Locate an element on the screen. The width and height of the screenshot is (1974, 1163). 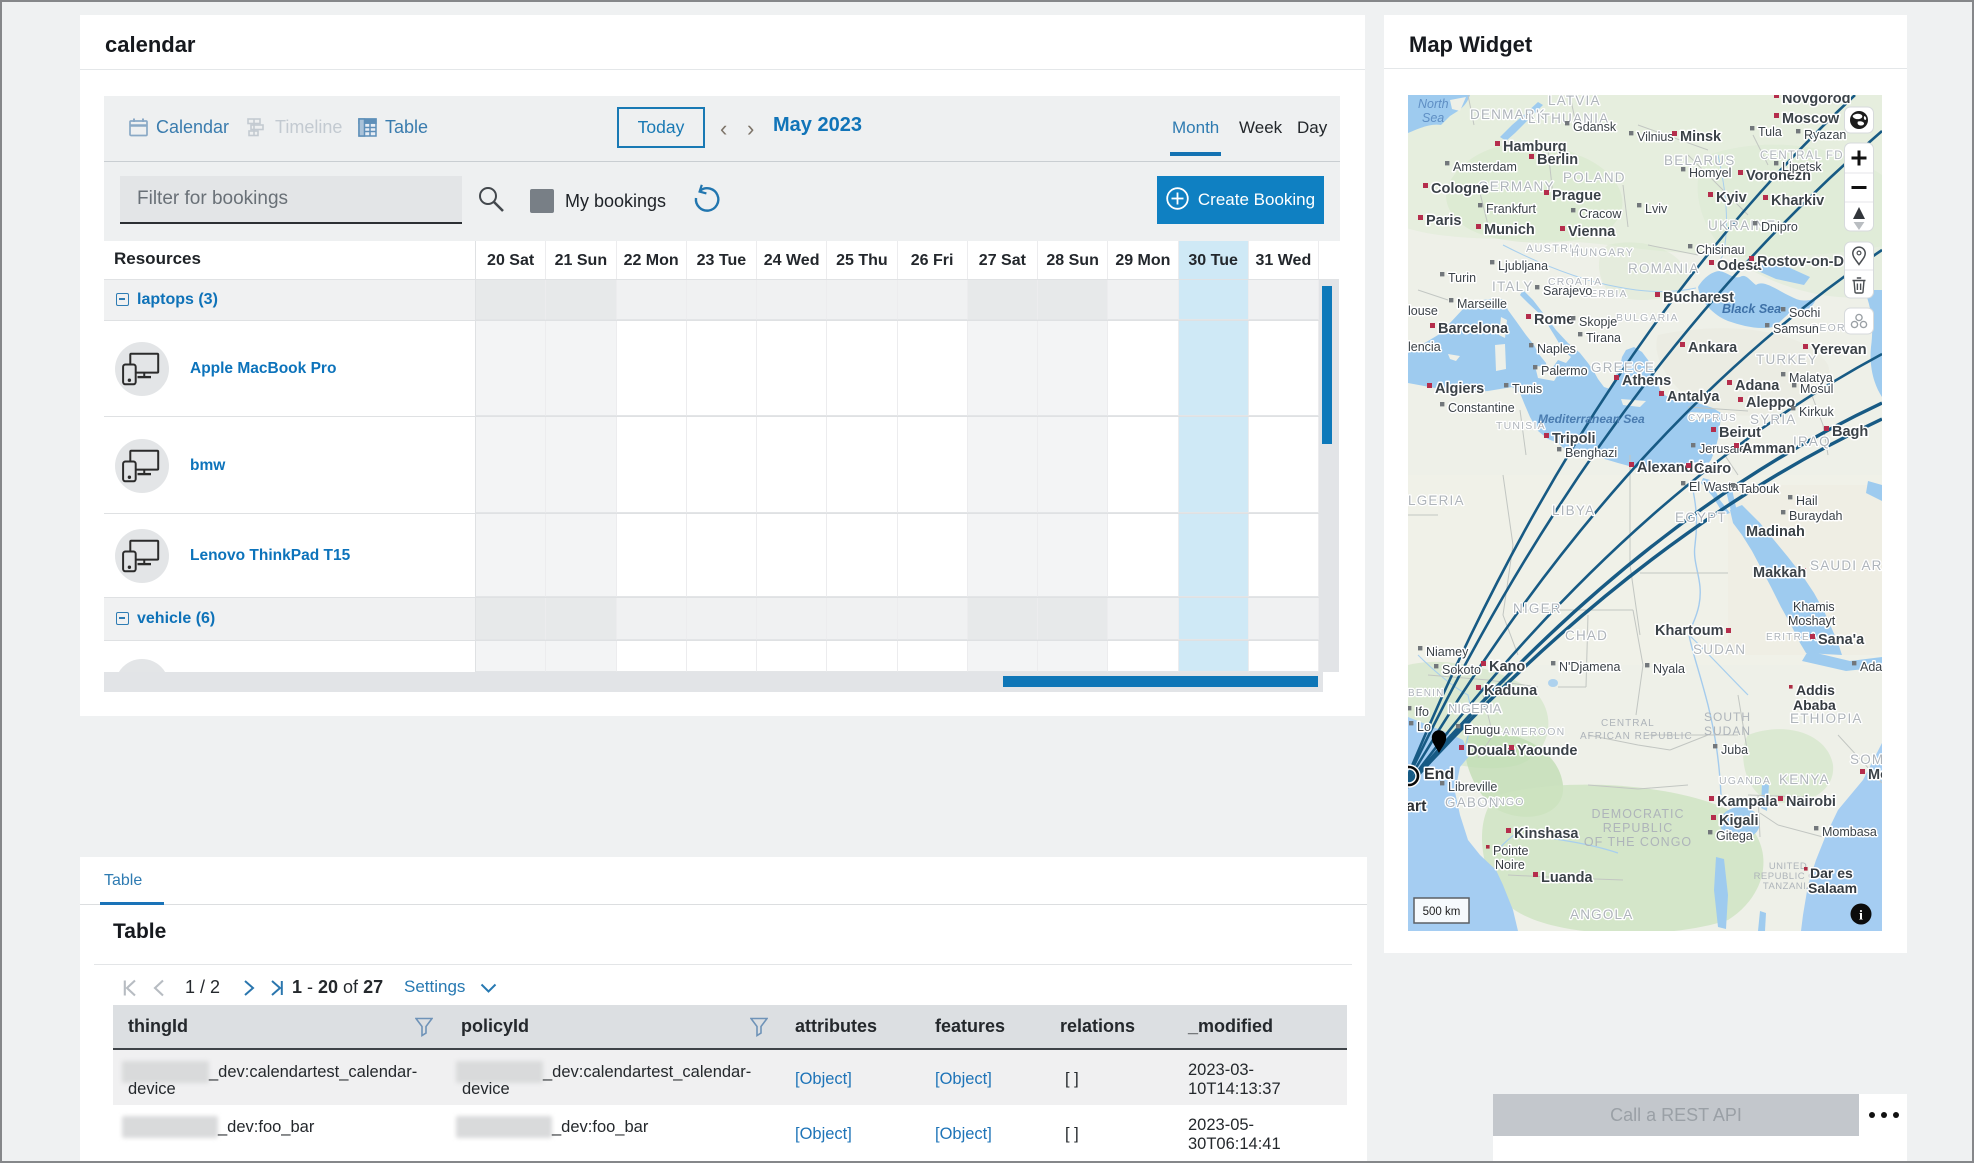
svg-text: Turin is located at coordinates (1462, 278).